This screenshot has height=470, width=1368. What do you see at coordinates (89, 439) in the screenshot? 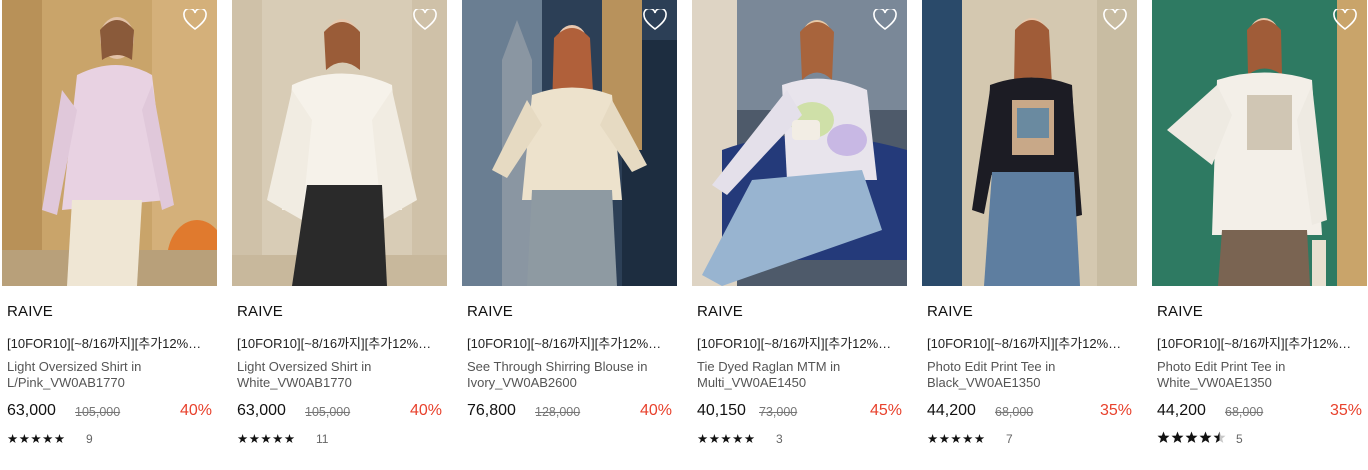
I see `review-count: 9` at bounding box center [89, 439].